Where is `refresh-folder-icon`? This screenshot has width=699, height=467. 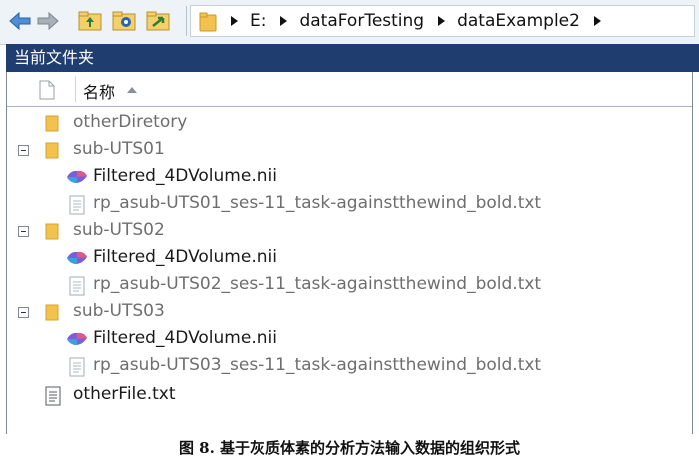 refresh-folder-icon is located at coordinates (158, 21).